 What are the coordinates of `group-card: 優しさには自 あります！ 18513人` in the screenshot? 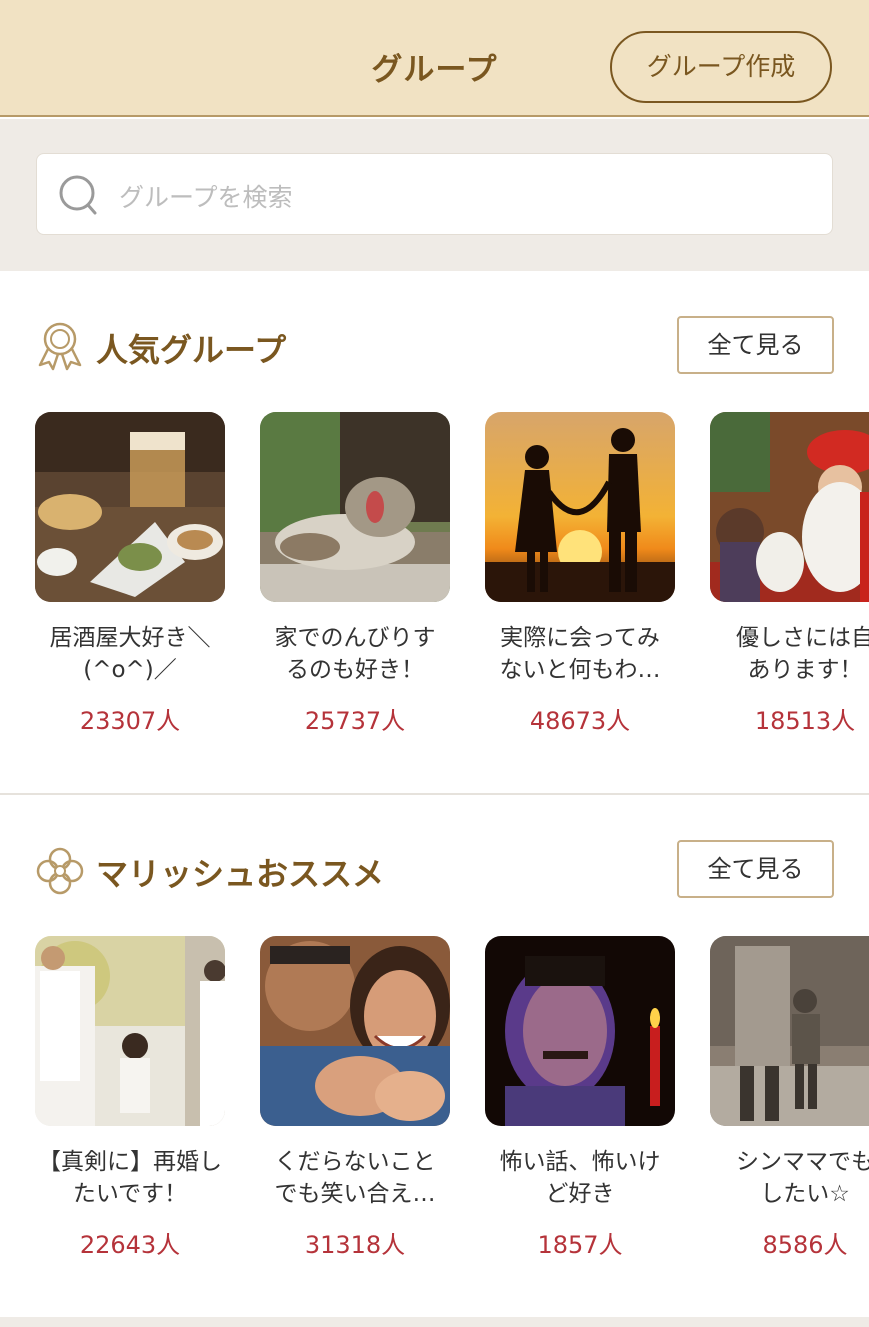 It's located at (789, 574).